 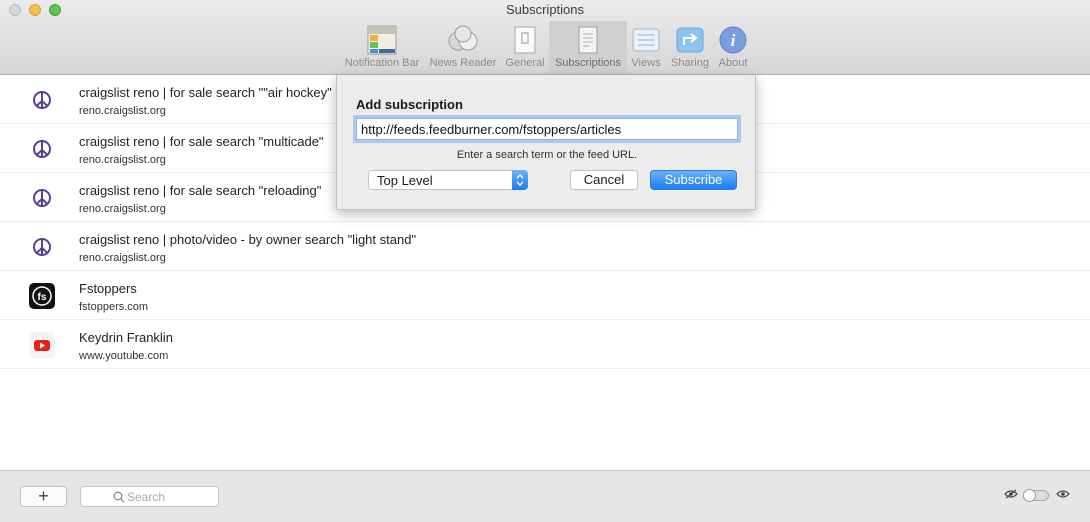 What do you see at coordinates (690, 63) in the screenshot?
I see `tab-label: Sharing` at bounding box center [690, 63].